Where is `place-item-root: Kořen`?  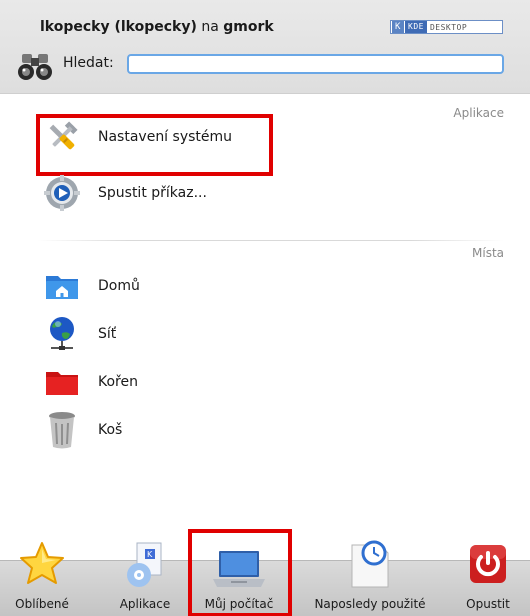 place-item-root: Kořen is located at coordinates (258, 382).